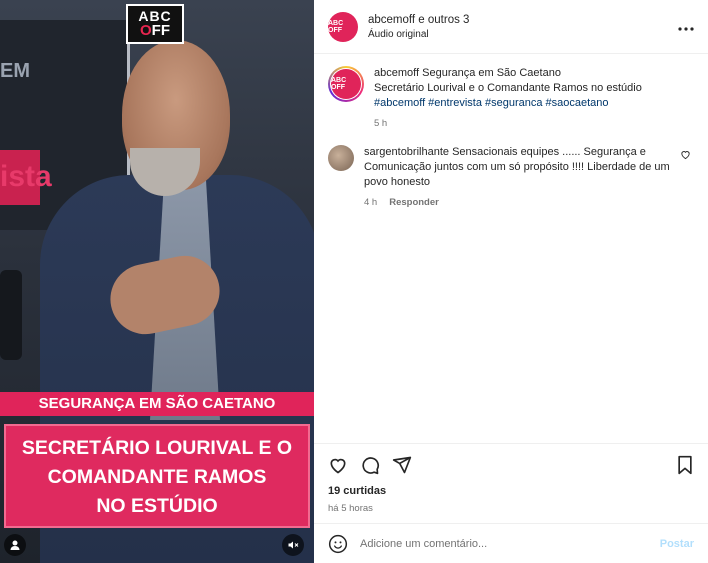 This screenshot has height=563, width=708. What do you see at coordinates (26, 176) in the screenshot?
I see `studio-sign-text: ista` at bounding box center [26, 176].